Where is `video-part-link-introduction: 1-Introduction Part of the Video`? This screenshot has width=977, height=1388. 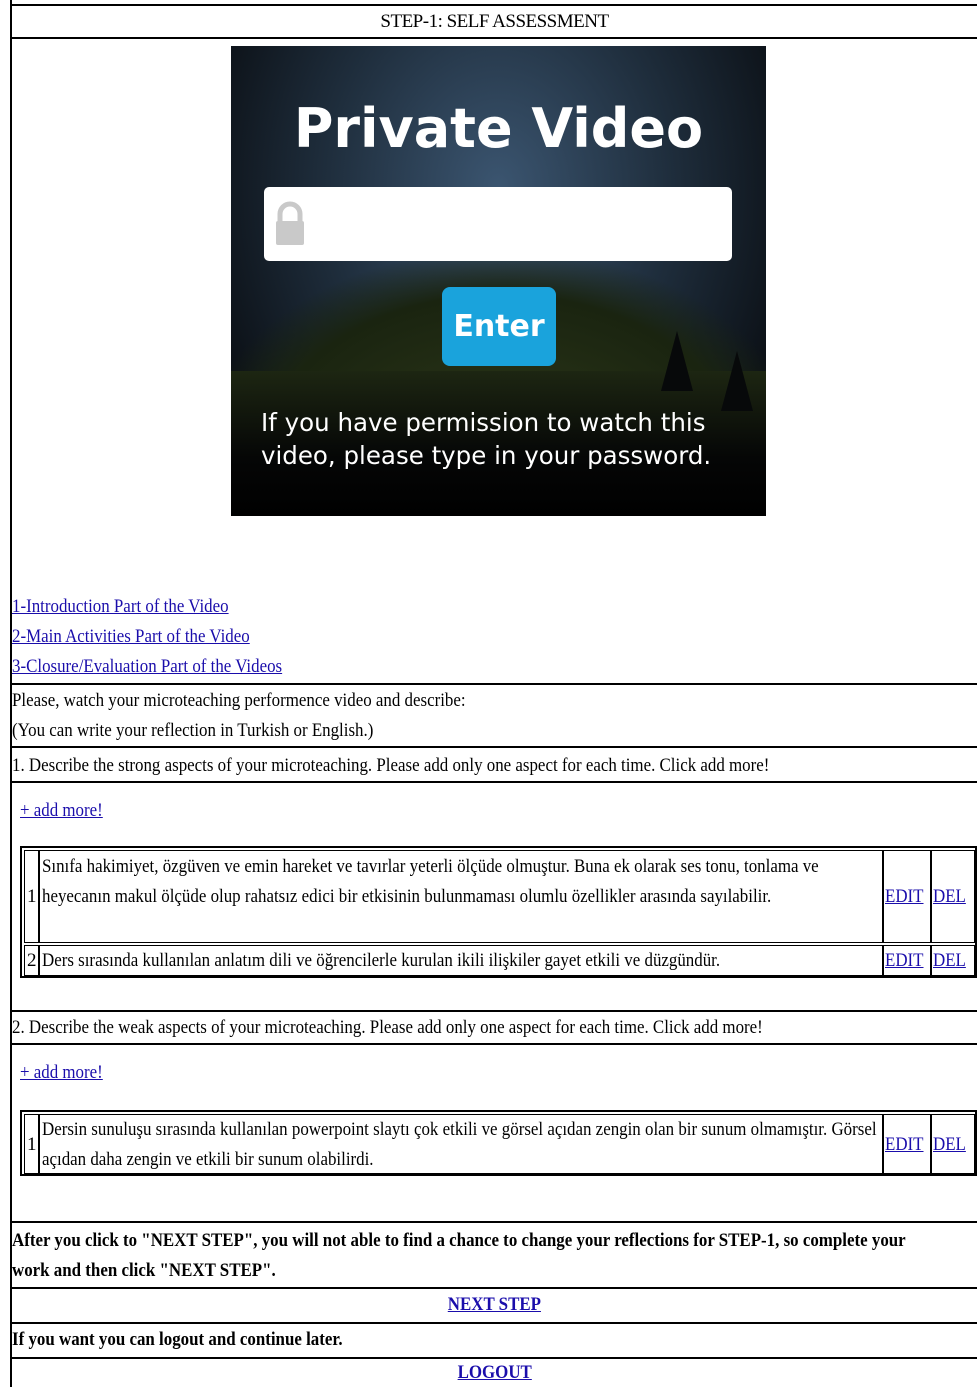 video-part-link-introduction: 1-Introduction Part of the Video is located at coordinates (120, 607).